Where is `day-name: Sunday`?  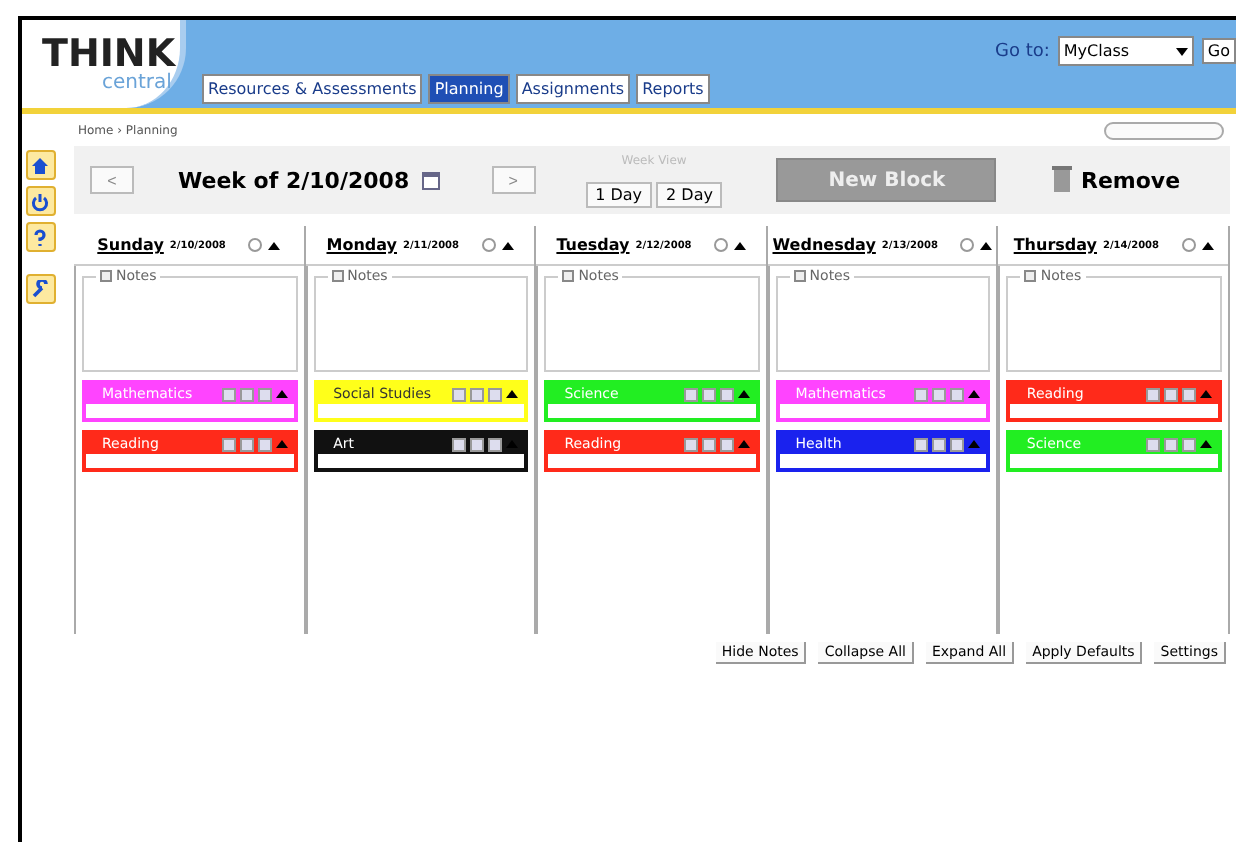 day-name: Sunday is located at coordinates (130, 245).